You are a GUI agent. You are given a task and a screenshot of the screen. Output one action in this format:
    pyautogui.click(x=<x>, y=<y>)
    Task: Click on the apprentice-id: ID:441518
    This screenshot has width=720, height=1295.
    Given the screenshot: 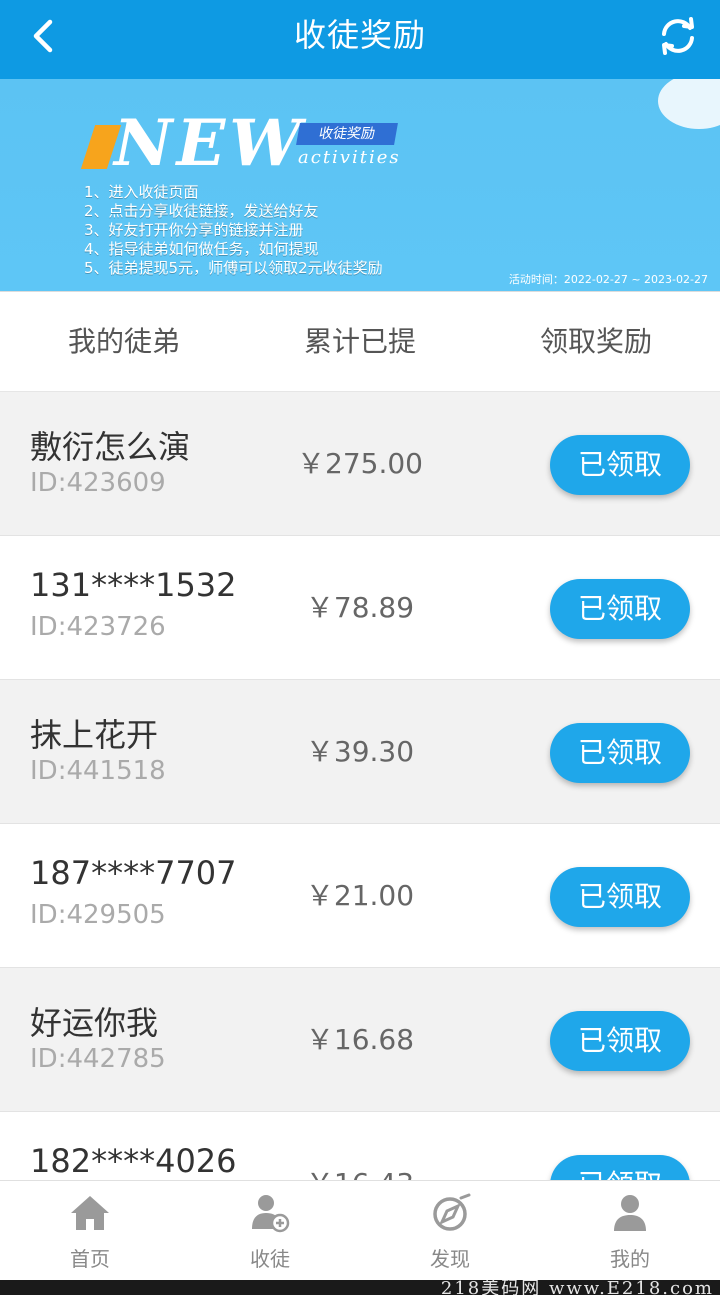 What is the action you would take?
    pyautogui.click(x=98, y=771)
    